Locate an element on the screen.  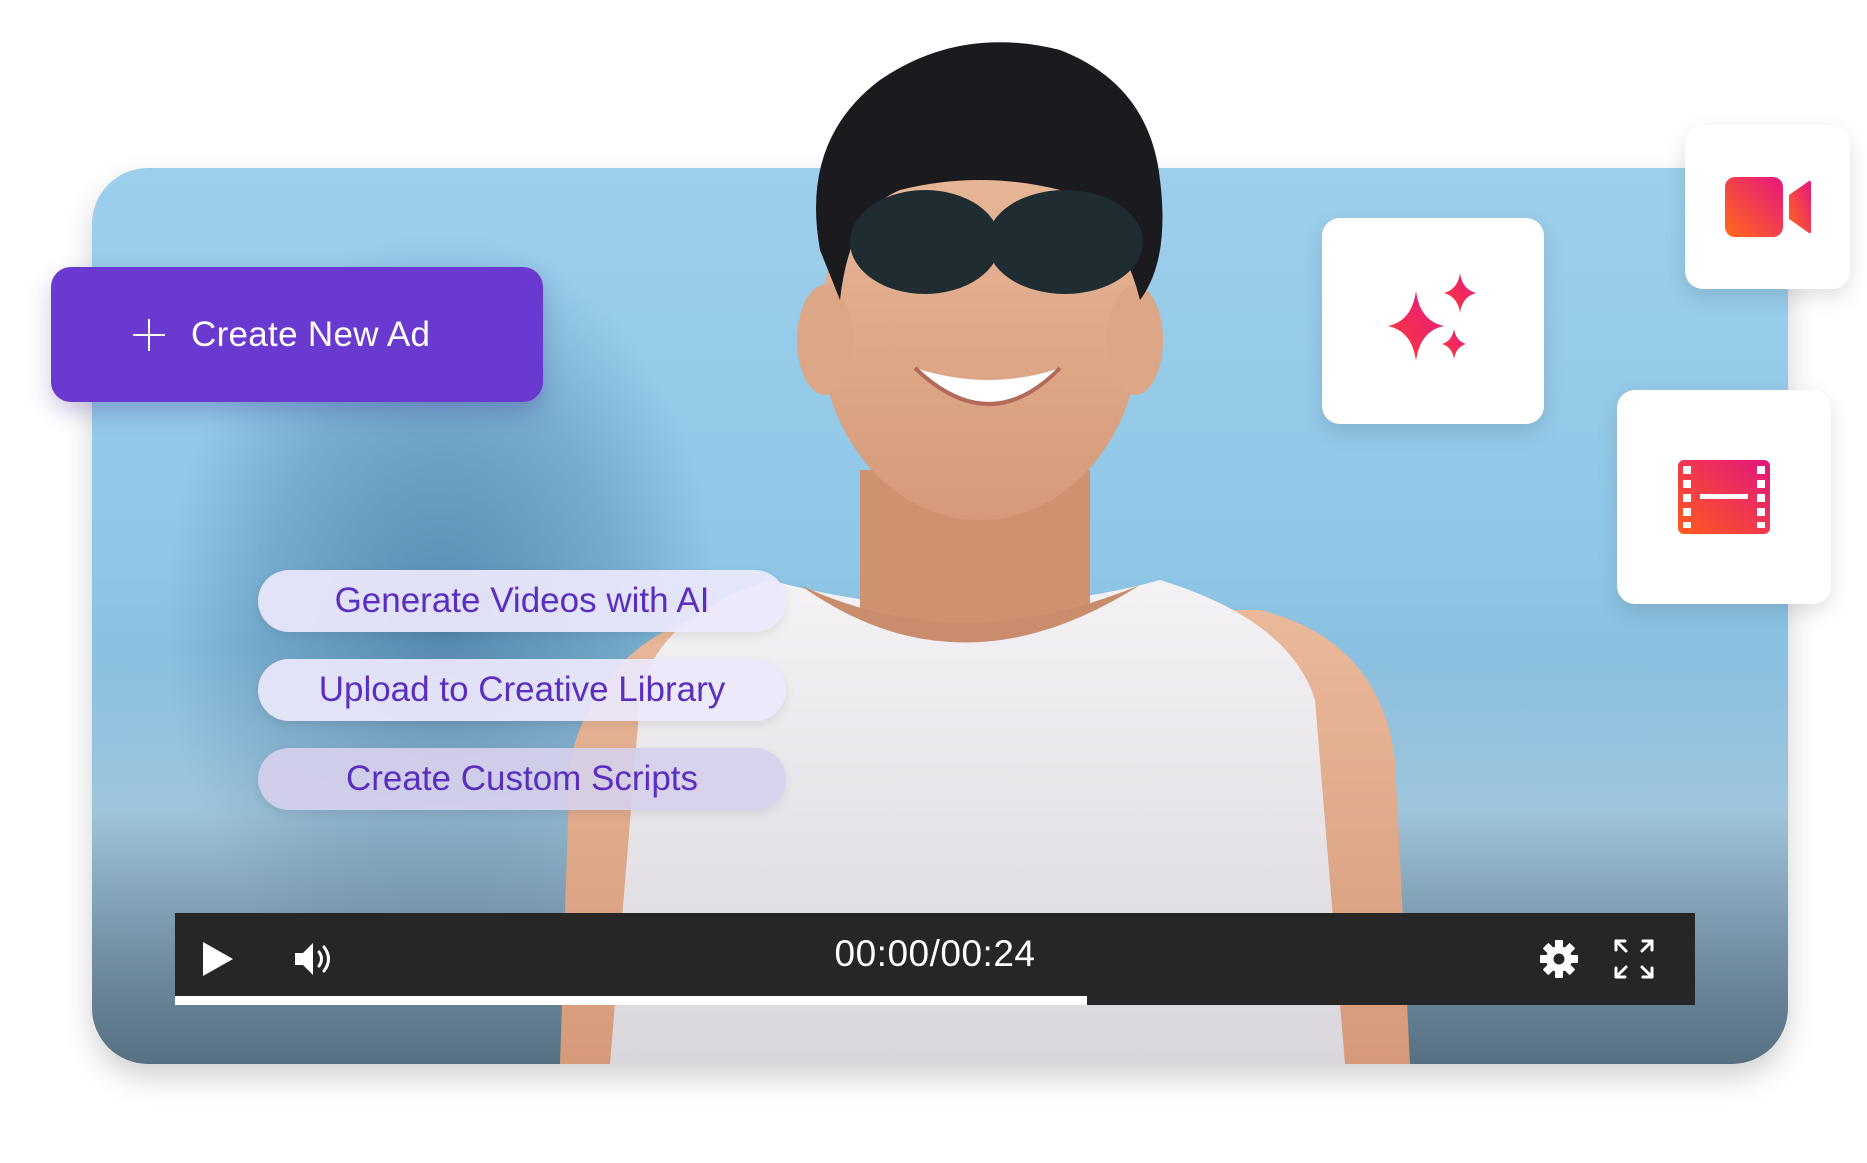
video-camera-icon is located at coordinates (1767, 207).